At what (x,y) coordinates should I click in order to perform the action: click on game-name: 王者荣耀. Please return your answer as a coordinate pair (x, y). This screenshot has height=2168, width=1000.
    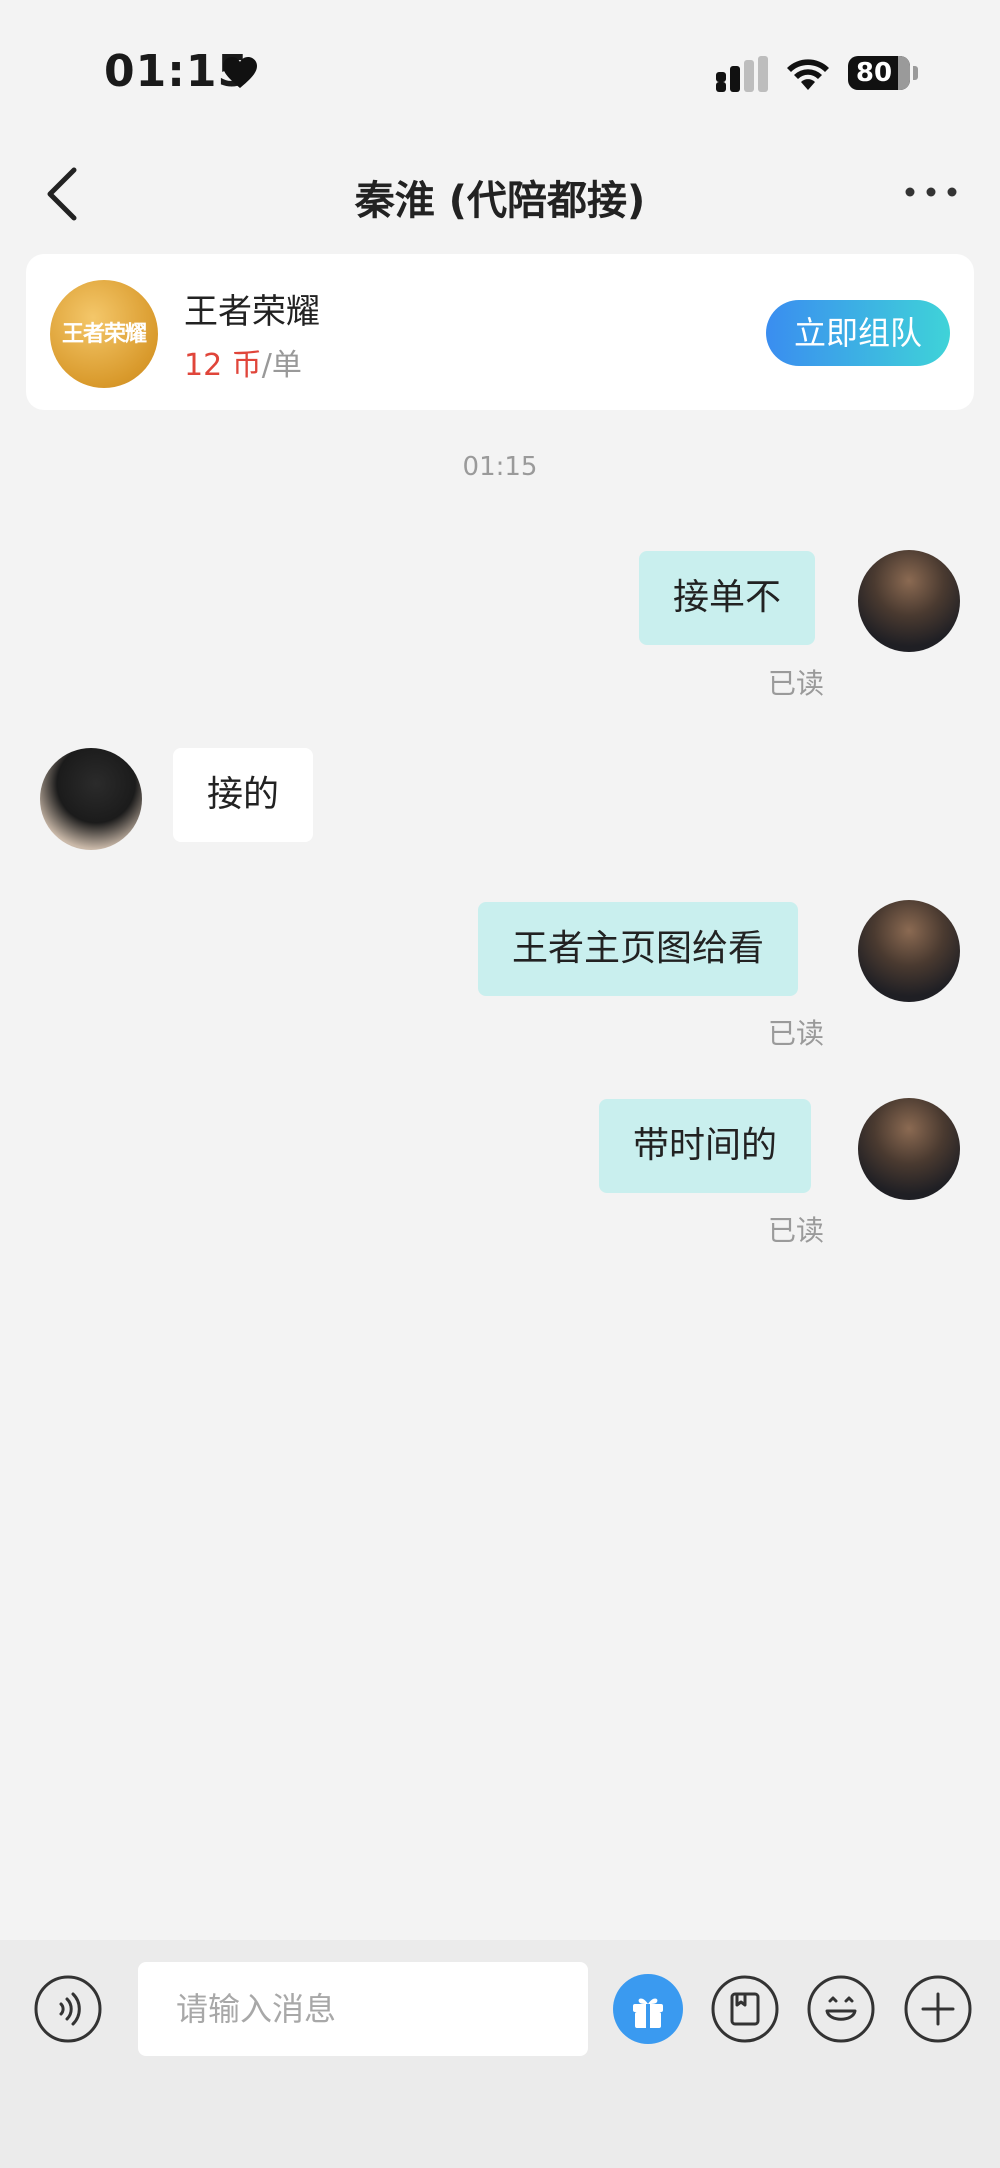
    Looking at the image, I should click on (252, 312).